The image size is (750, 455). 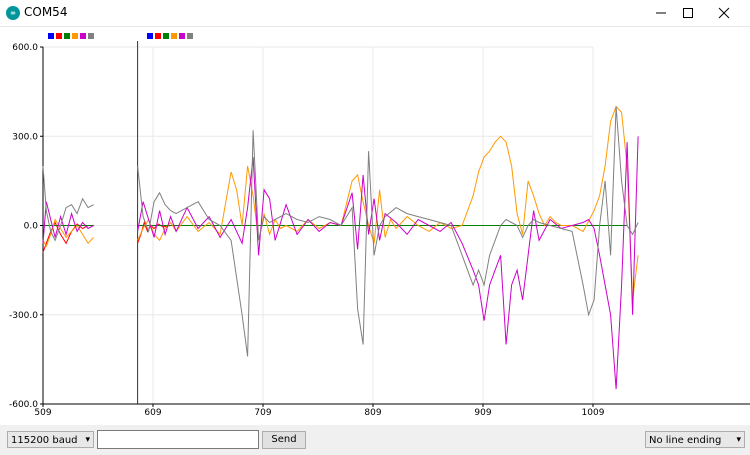 I want to click on send-button: Send, so click(x=284, y=440).